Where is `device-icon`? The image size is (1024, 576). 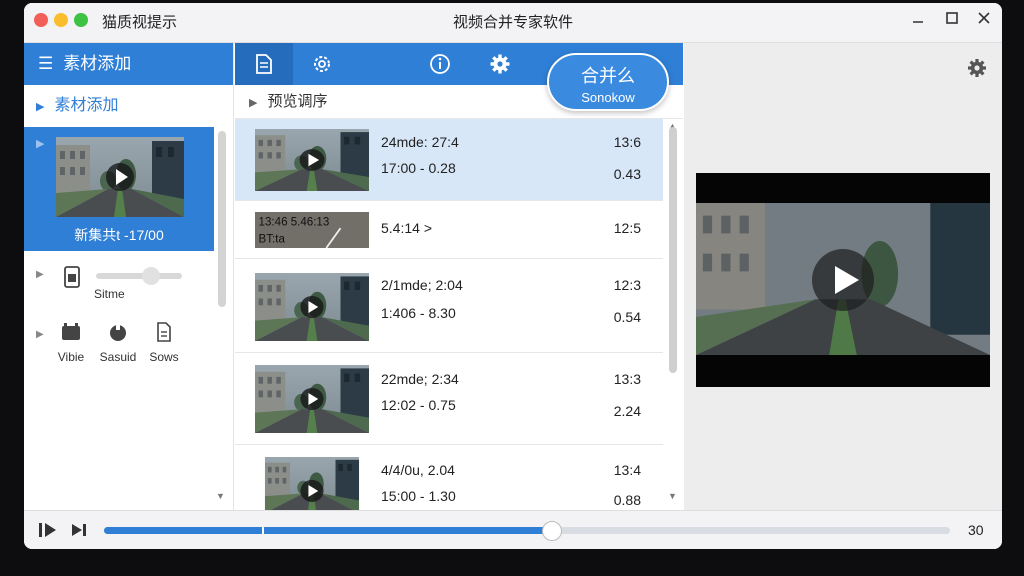 device-icon is located at coordinates (72, 277).